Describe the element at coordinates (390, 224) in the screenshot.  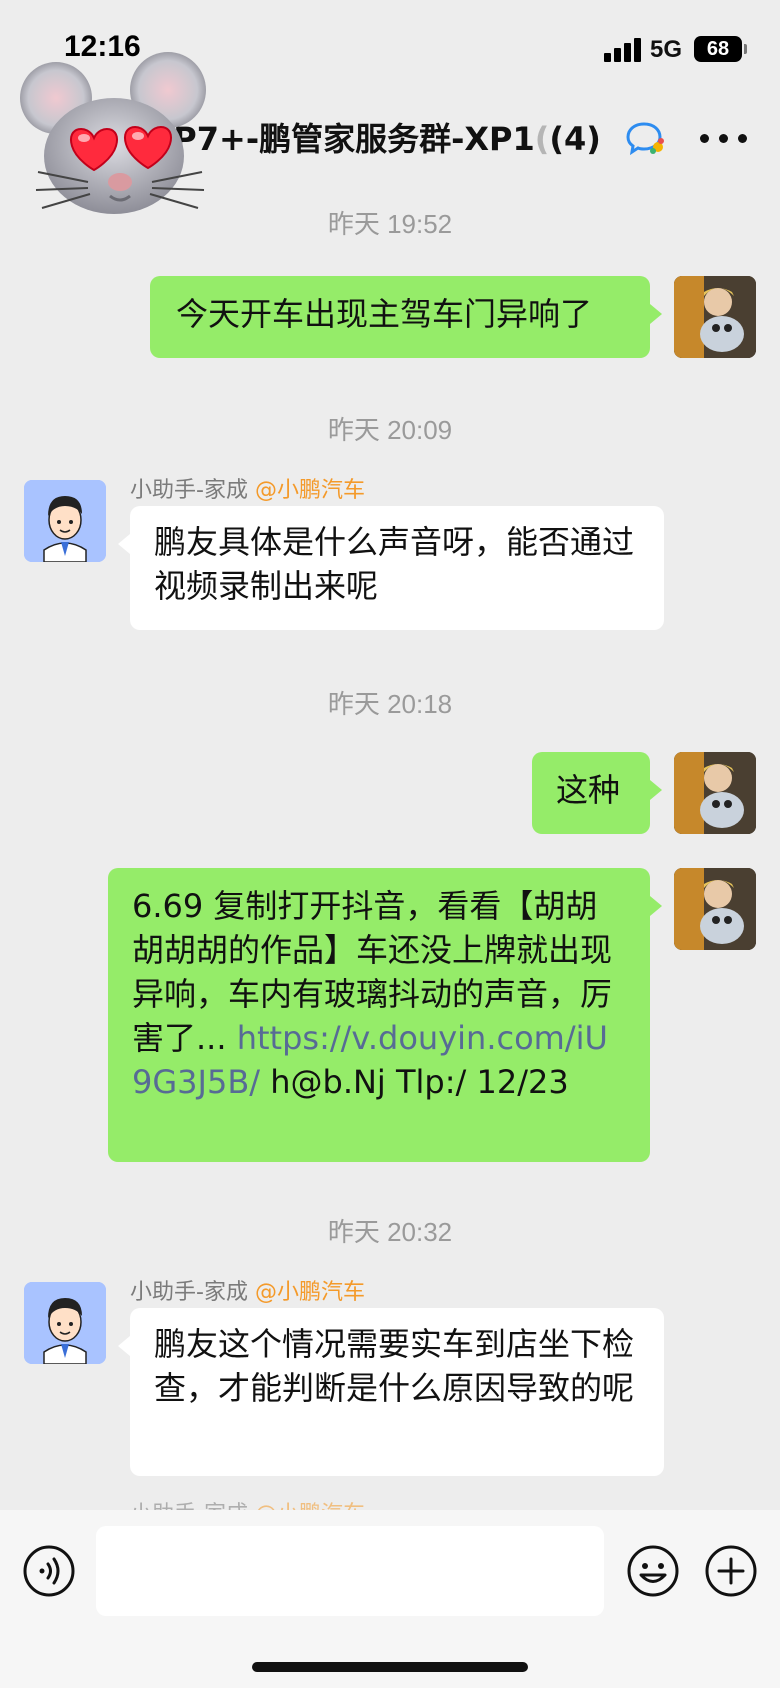
I see `timestamp: 昨天 19:52` at that location.